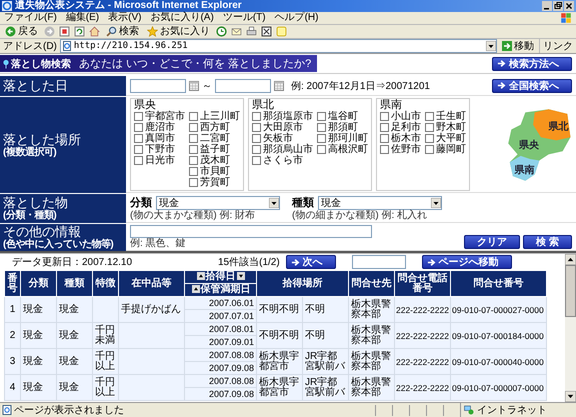 Image resolution: width=576 pixels, height=417 pixels. Describe the element at coordinates (30, 18) in the screenshot. I see `menu-item: ファイル(F)` at that location.